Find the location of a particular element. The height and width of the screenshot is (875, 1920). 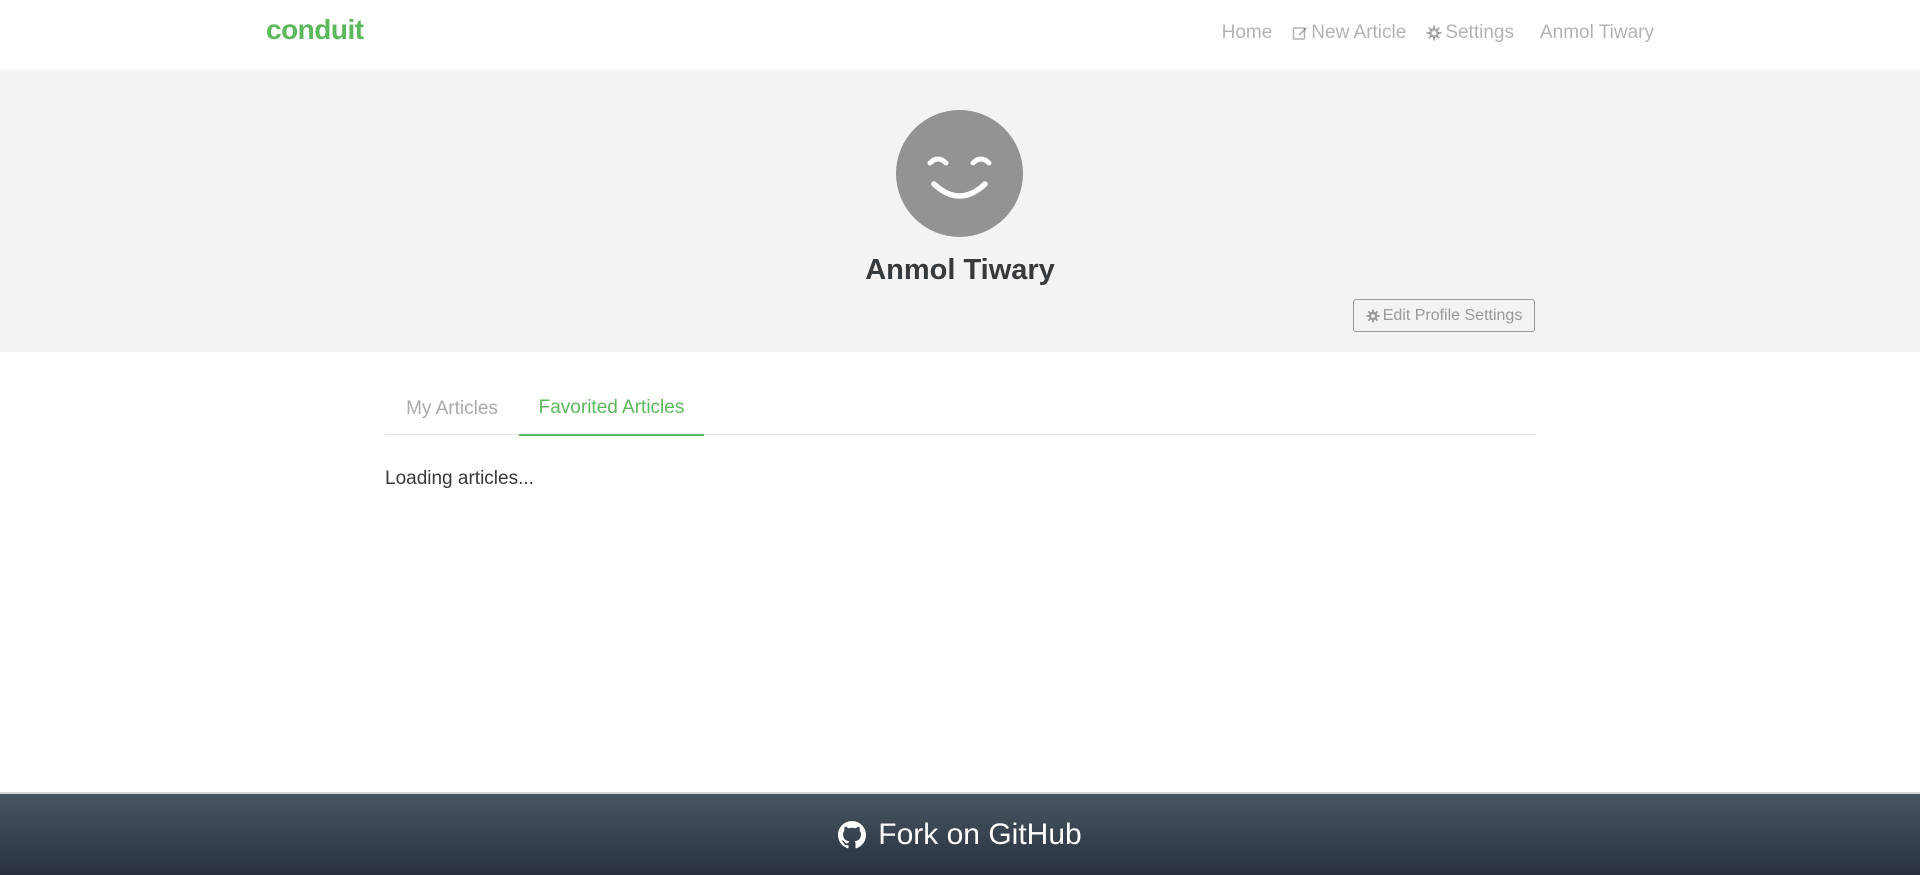

smiley-avatar-icon is located at coordinates (959, 173).